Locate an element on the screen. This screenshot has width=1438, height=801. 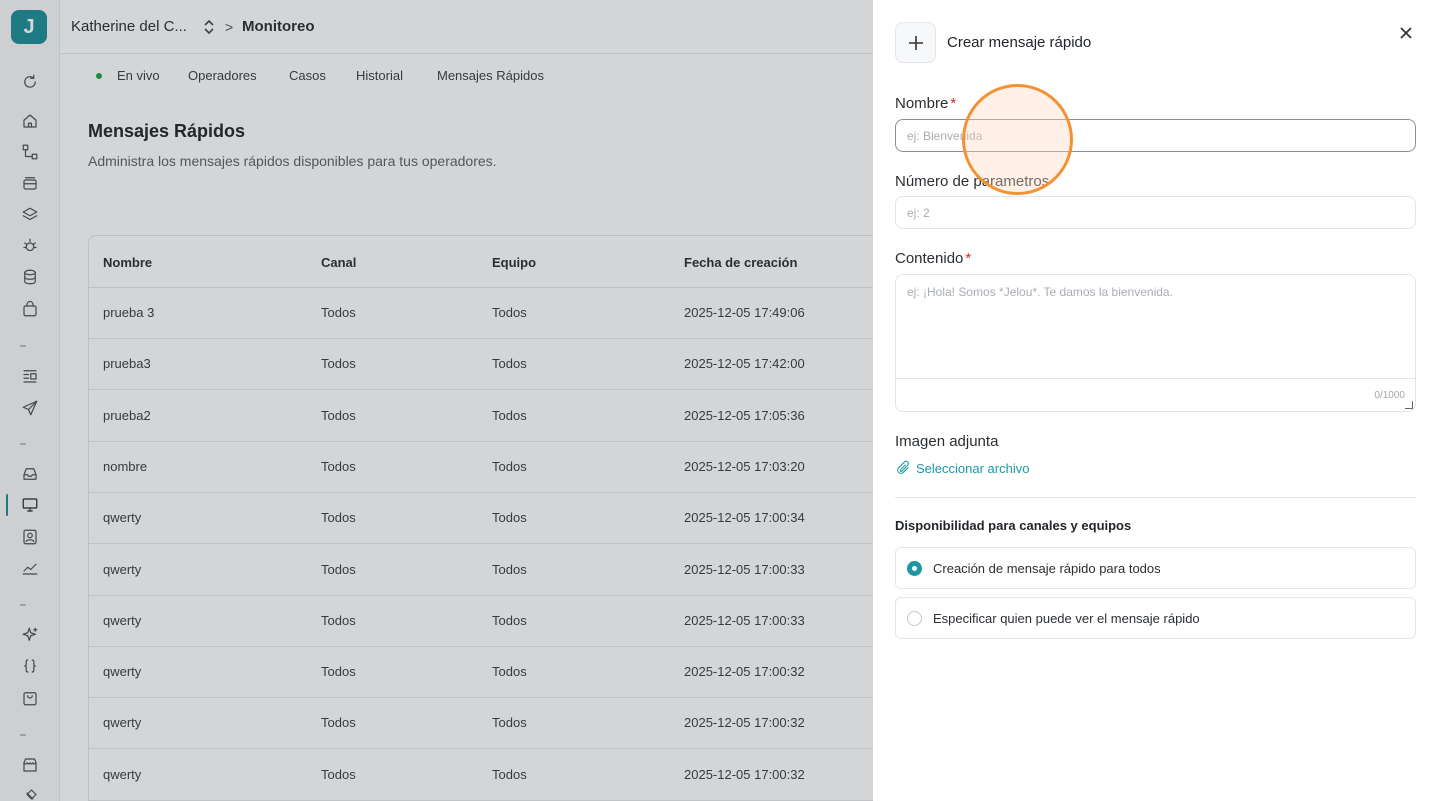
close-icon is located at coordinates (1406, 33).